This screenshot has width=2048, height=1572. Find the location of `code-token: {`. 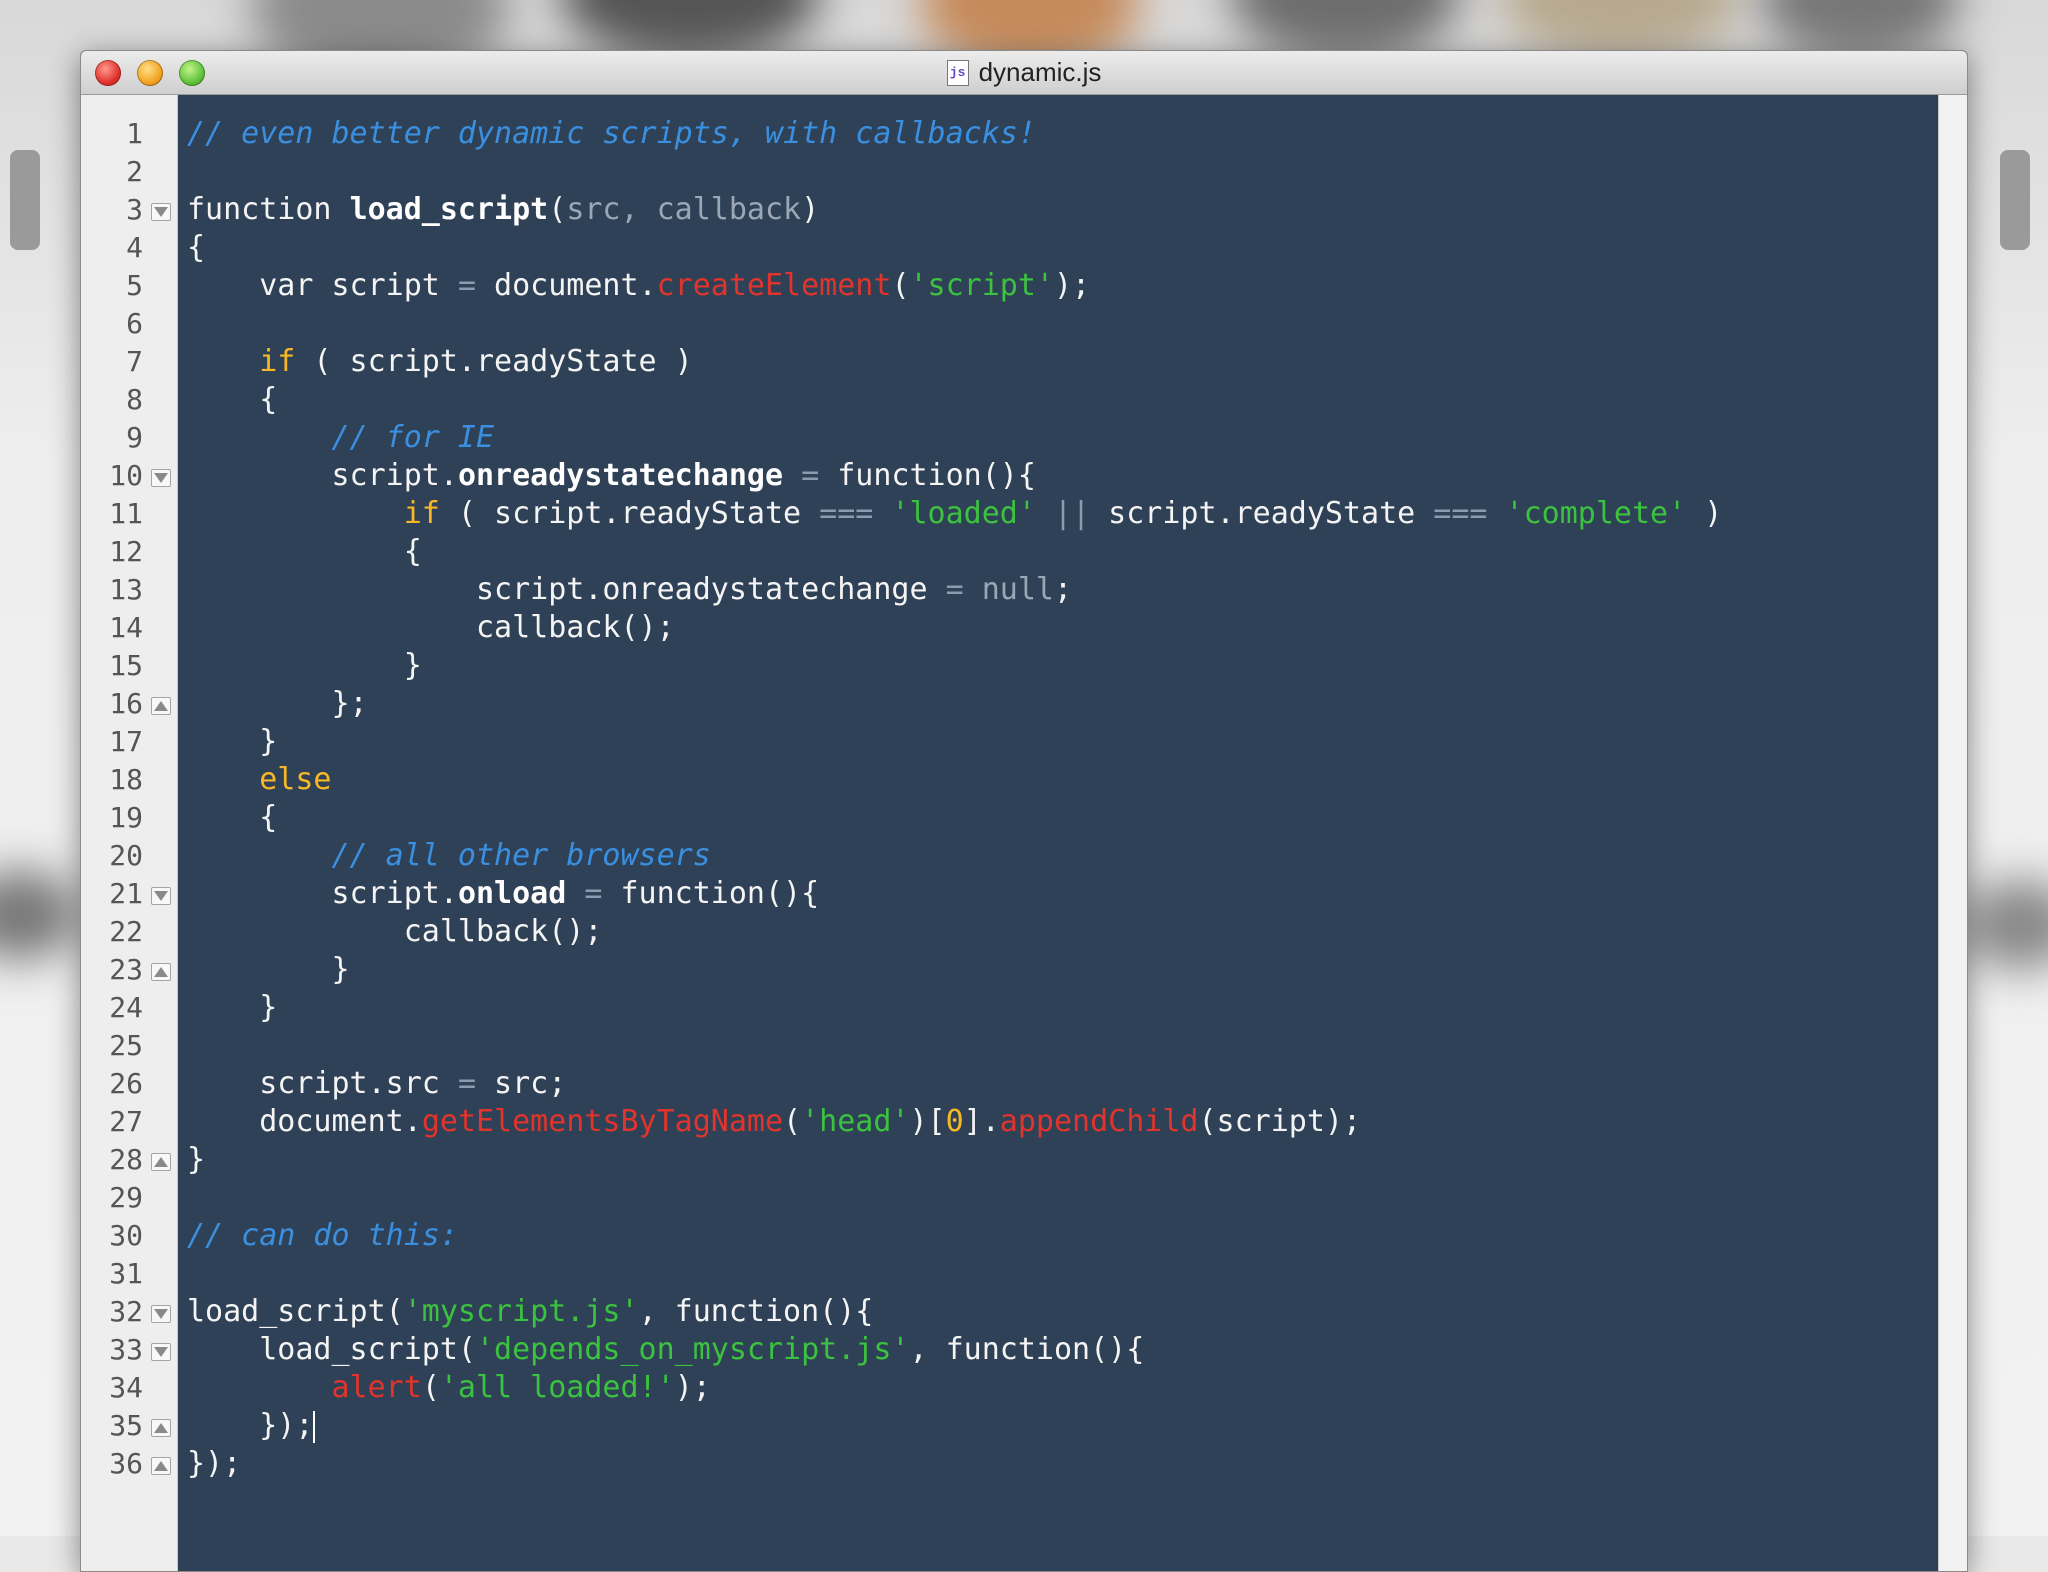

code-token: { is located at coordinates (196, 247).